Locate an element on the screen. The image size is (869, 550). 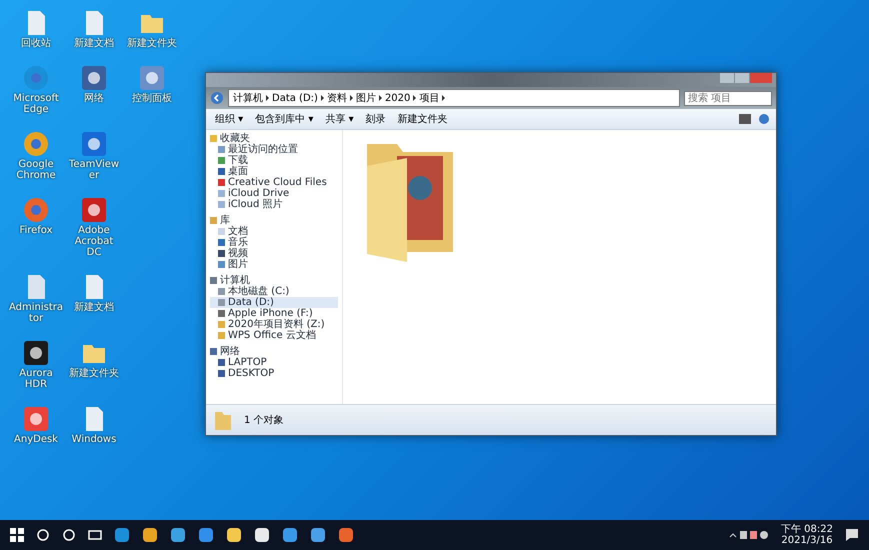
icon-label: 控制面板 is located at coordinates (152, 98).